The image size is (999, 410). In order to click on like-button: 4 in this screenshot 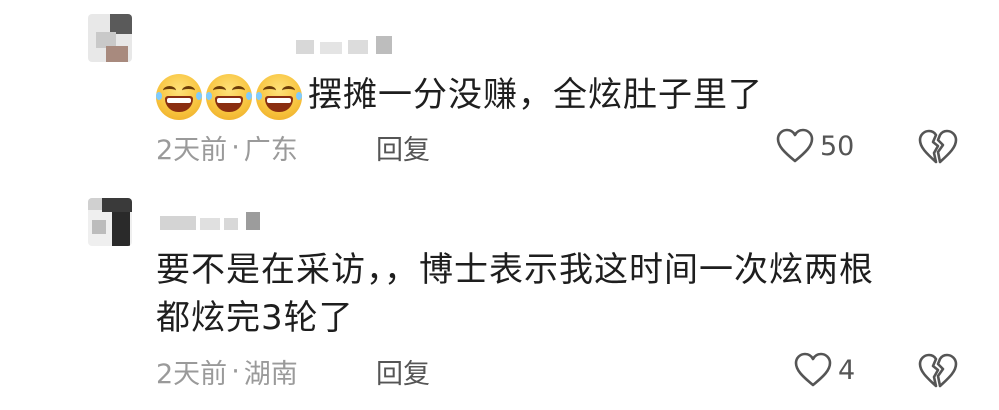, I will do `click(824, 370)`.